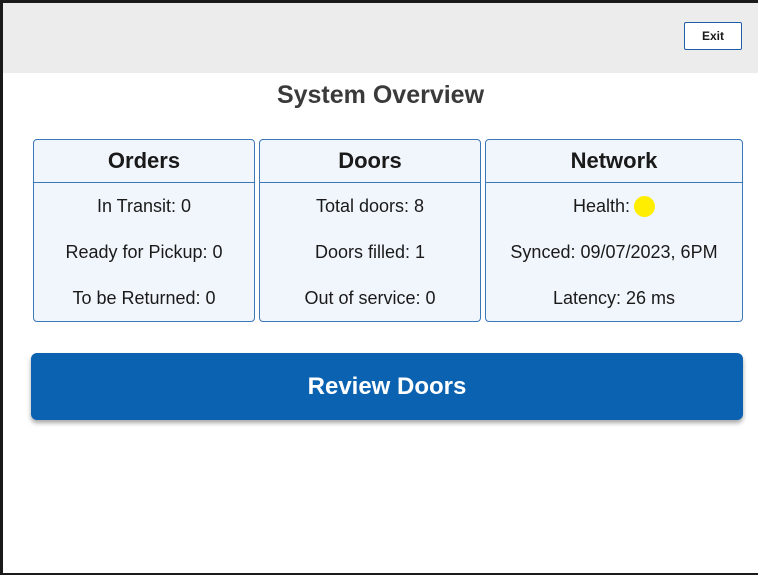 The height and width of the screenshot is (575, 758). Describe the element at coordinates (387, 386) in the screenshot. I see `review-doors-button: Review Doors` at that location.